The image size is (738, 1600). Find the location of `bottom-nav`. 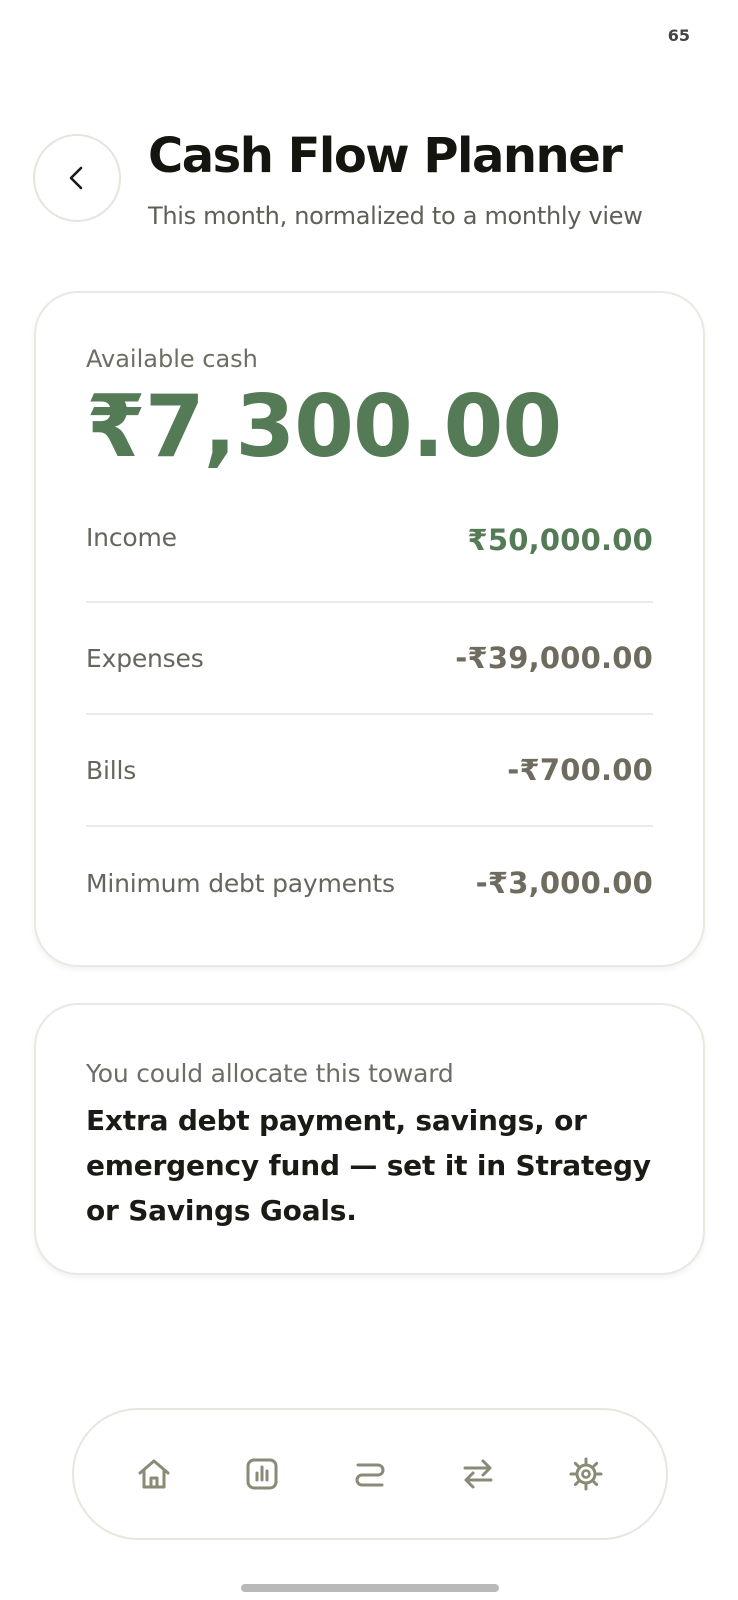

bottom-nav is located at coordinates (370, 1474).